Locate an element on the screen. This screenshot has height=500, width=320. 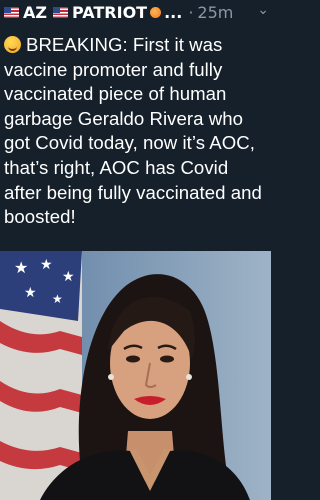
peach-emoji-icon is located at coordinates (156, 12).